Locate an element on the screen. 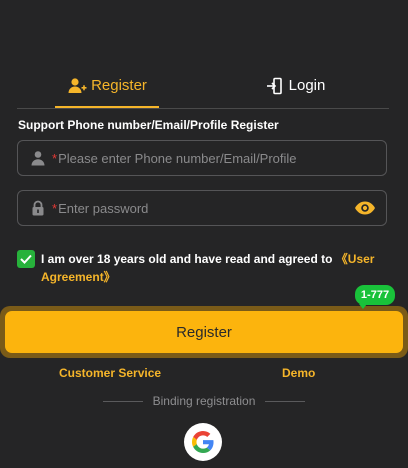 The width and height of the screenshot is (408, 468). checkmark-icon is located at coordinates (26, 259).